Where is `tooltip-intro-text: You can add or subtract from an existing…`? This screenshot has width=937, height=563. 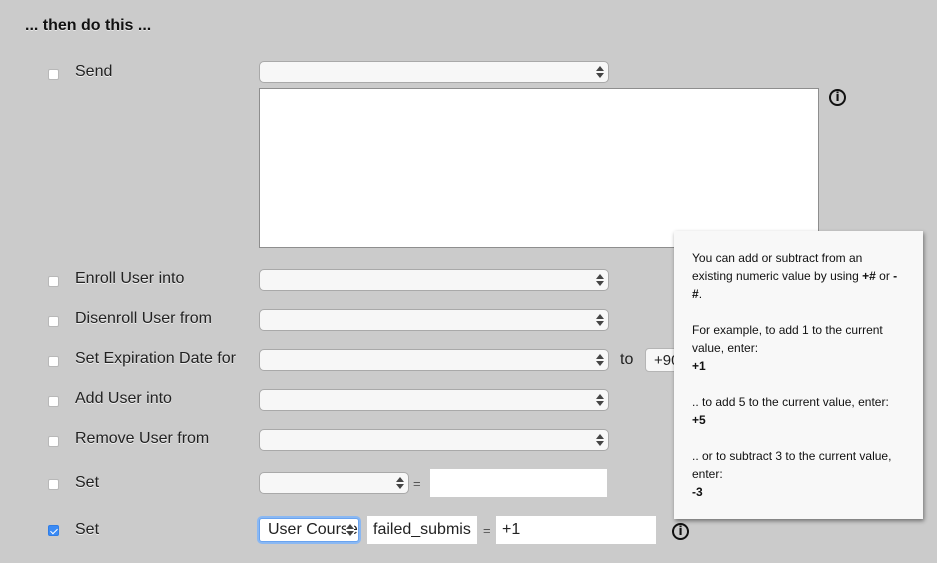 tooltip-intro-text: You can add or subtract from an existing… is located at coordinates (777, 267).